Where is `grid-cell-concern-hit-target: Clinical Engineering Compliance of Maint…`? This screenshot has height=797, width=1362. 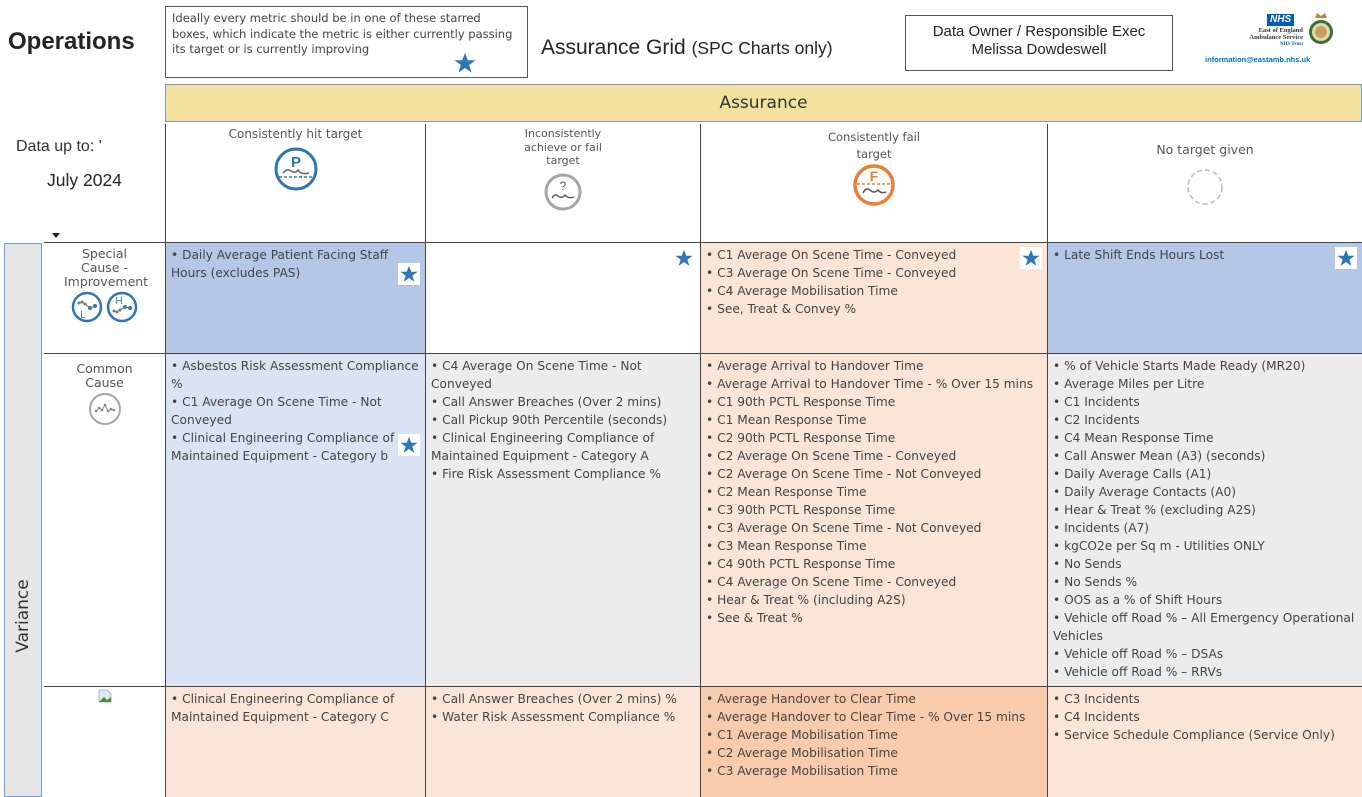
grid-cell-concern-hit-target: Clinical Engineering Compliance of Maint… is located at coordinates (295, 741).